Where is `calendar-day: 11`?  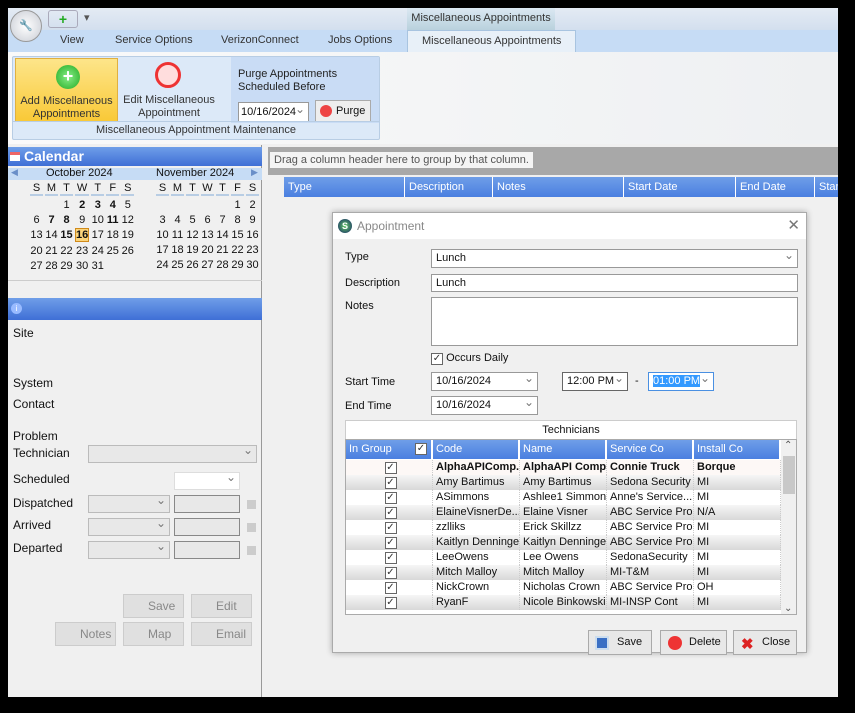 calendar-day: 11 is located at coordinates (112, 219).